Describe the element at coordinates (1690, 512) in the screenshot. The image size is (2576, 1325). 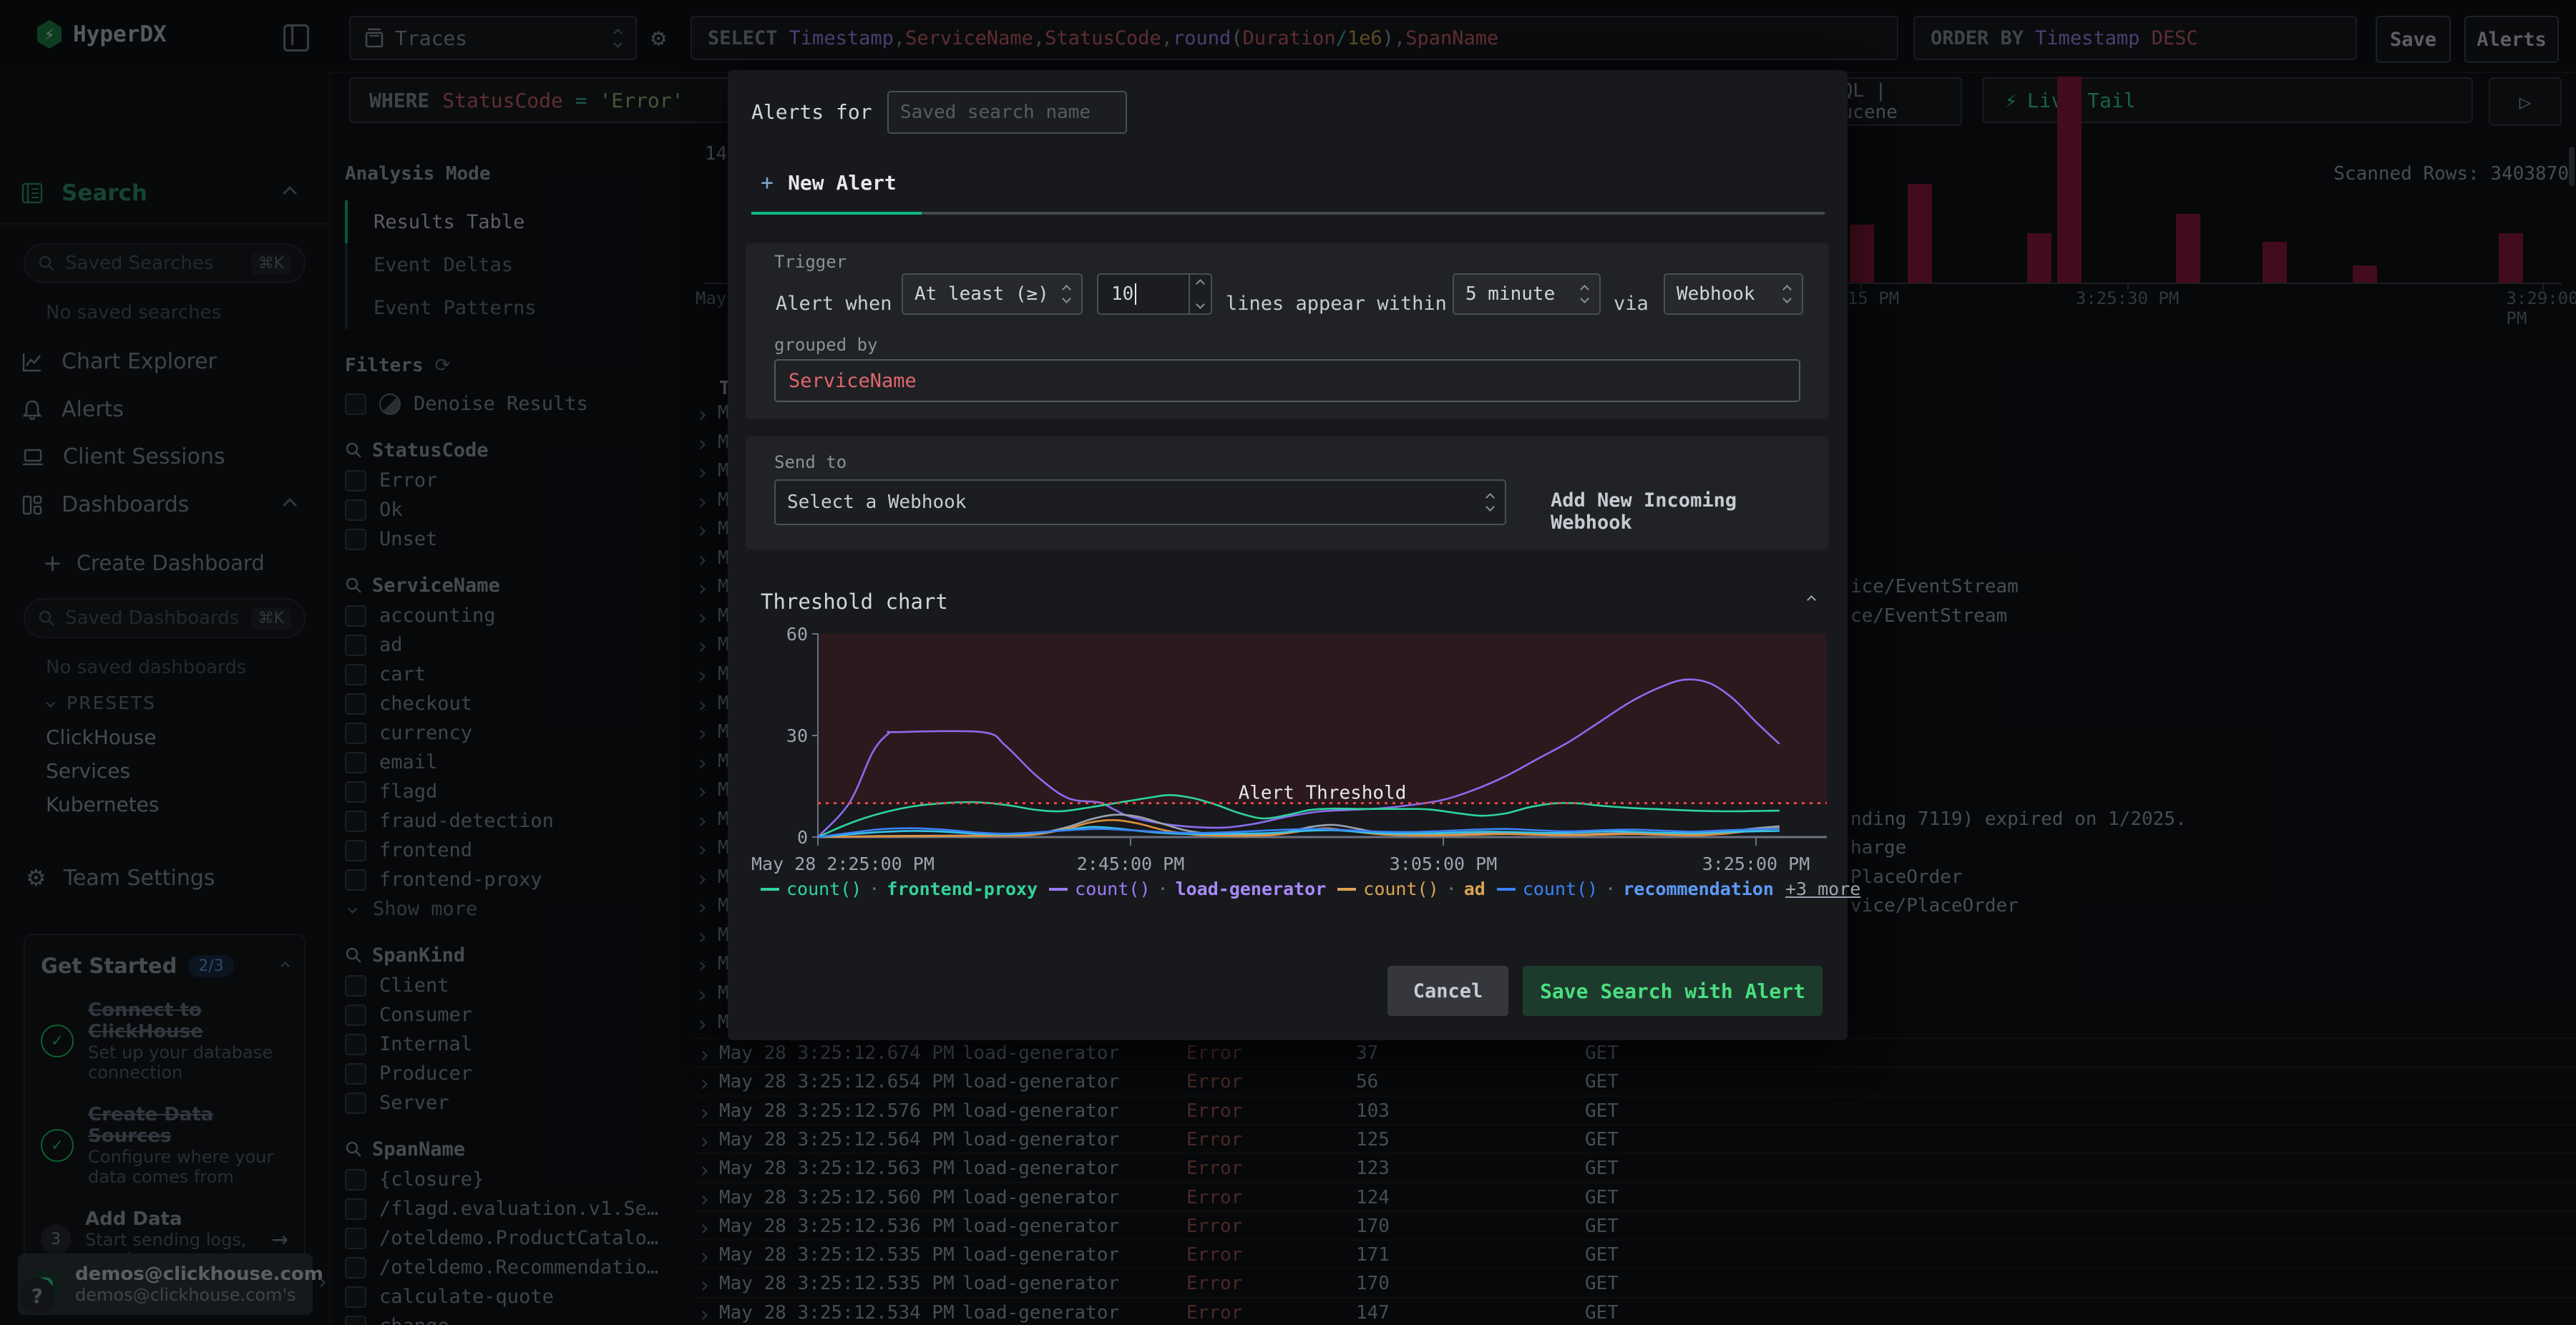
I see `add-webhook-link: Add New Incoming Webhook` at that location.